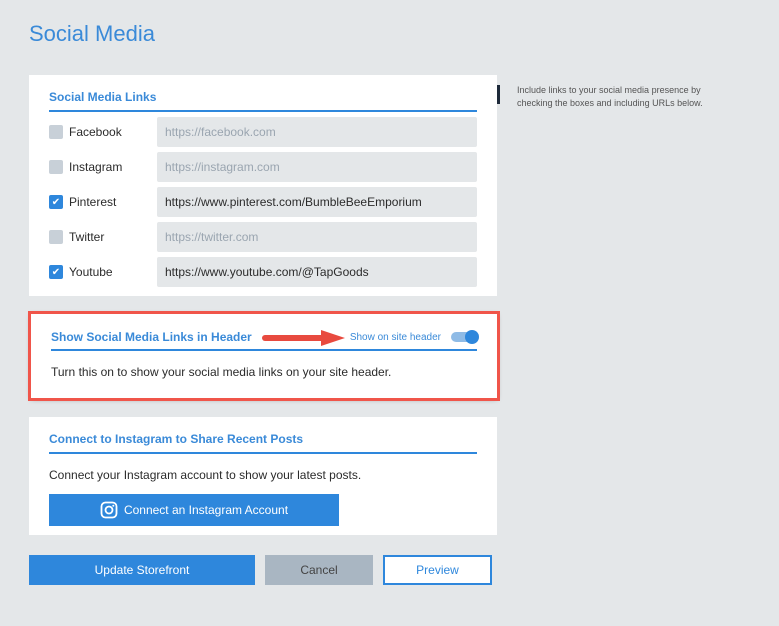 The width and height of the screenshot is (779, 626). Describe the element at coordinates (303, 338) in the screenshot. I see `annotation-arrow-icon` at that location.